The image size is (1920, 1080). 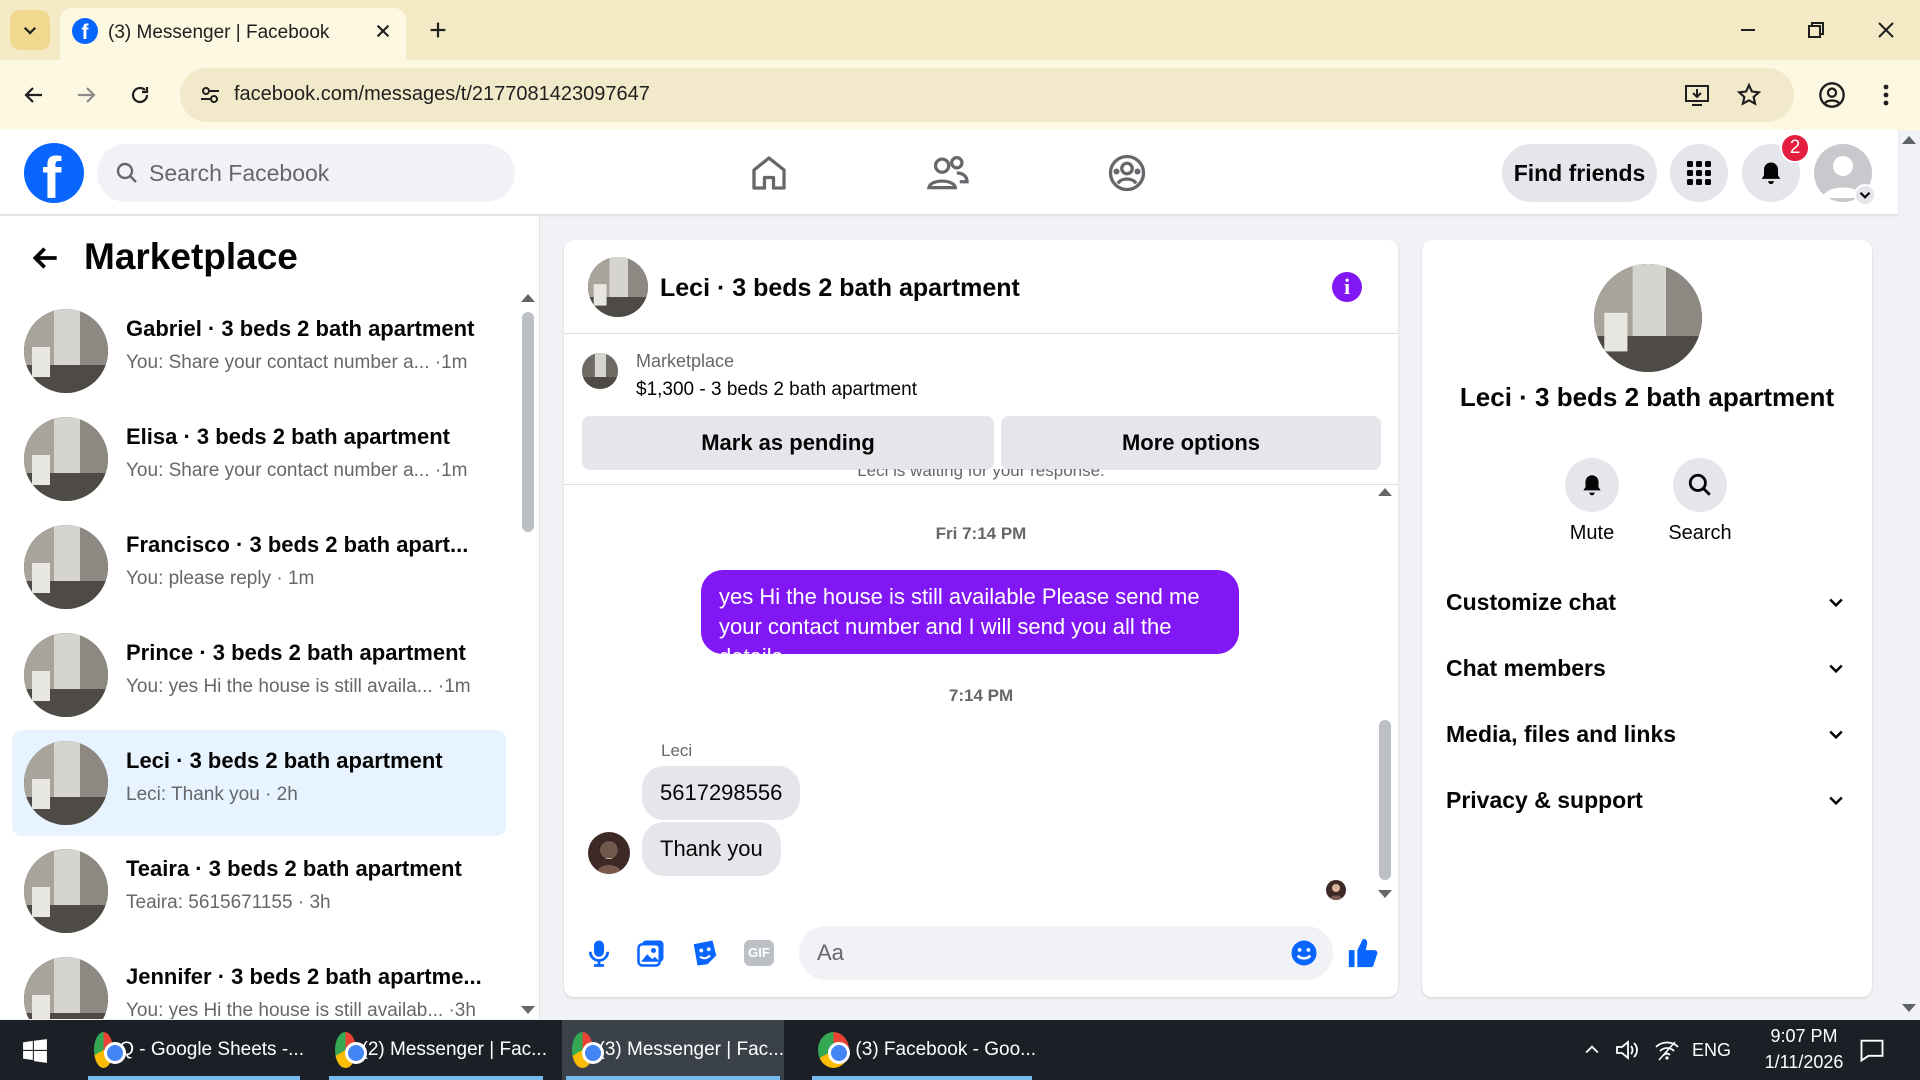 I want to click on nav-home, so click(x=769, y=173).